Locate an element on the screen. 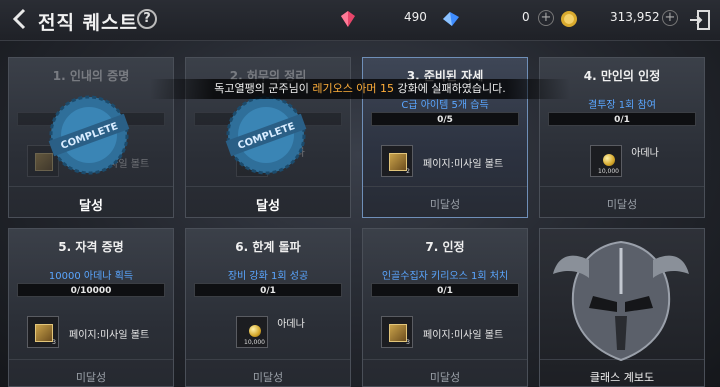 The height and width of the screenshot is (387, 720). gold-coin-icon is located at coordinates (569, 19).